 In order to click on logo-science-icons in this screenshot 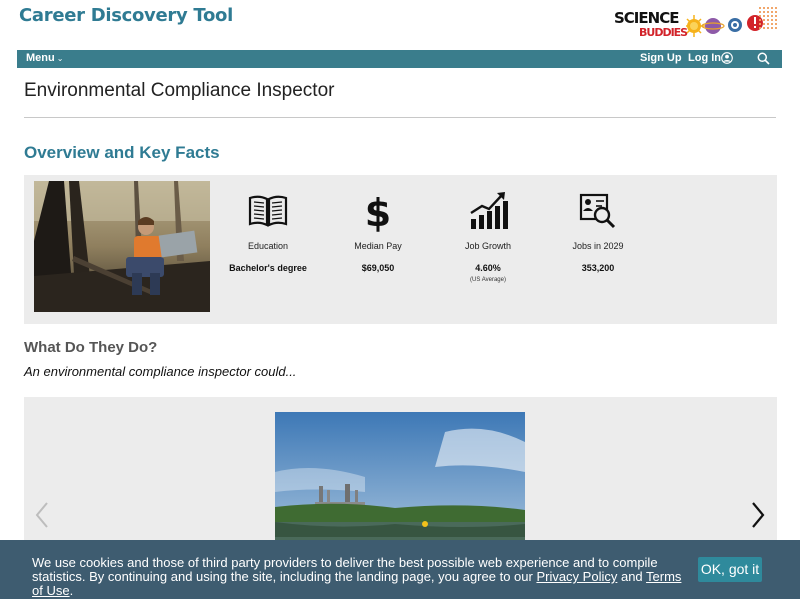, I will do `click(724, 26)`.